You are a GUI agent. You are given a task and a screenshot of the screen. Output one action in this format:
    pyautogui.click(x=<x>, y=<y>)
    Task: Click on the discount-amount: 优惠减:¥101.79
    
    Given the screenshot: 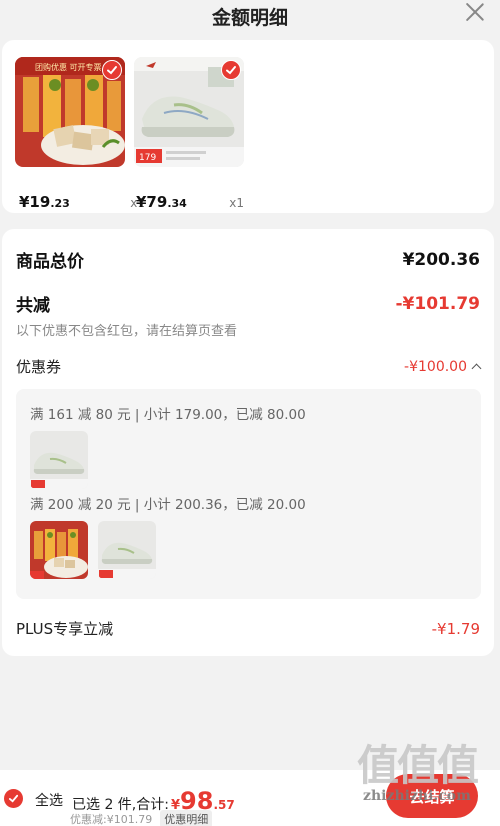 What is the action you would take?
    pyautogui.click(x=111, y=819)
    